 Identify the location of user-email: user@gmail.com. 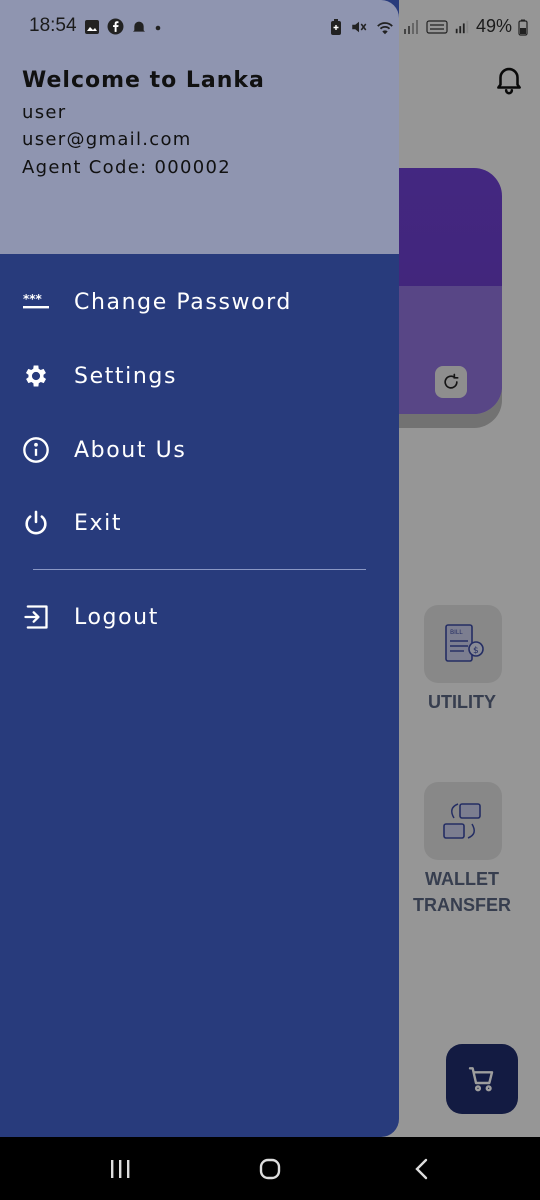
(107, 139).